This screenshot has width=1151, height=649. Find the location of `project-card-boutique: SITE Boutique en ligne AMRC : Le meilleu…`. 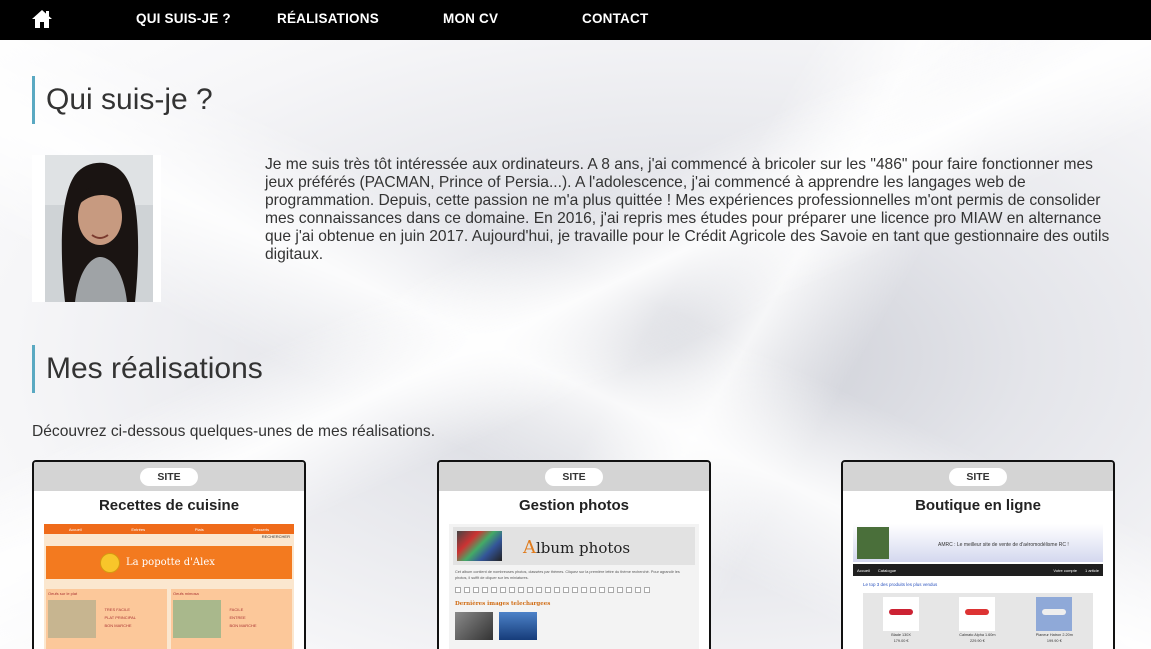

project-card-boutique: SITE Boutique en ligne AMRC : Le meilleu… is located at coordinates (978, 554).